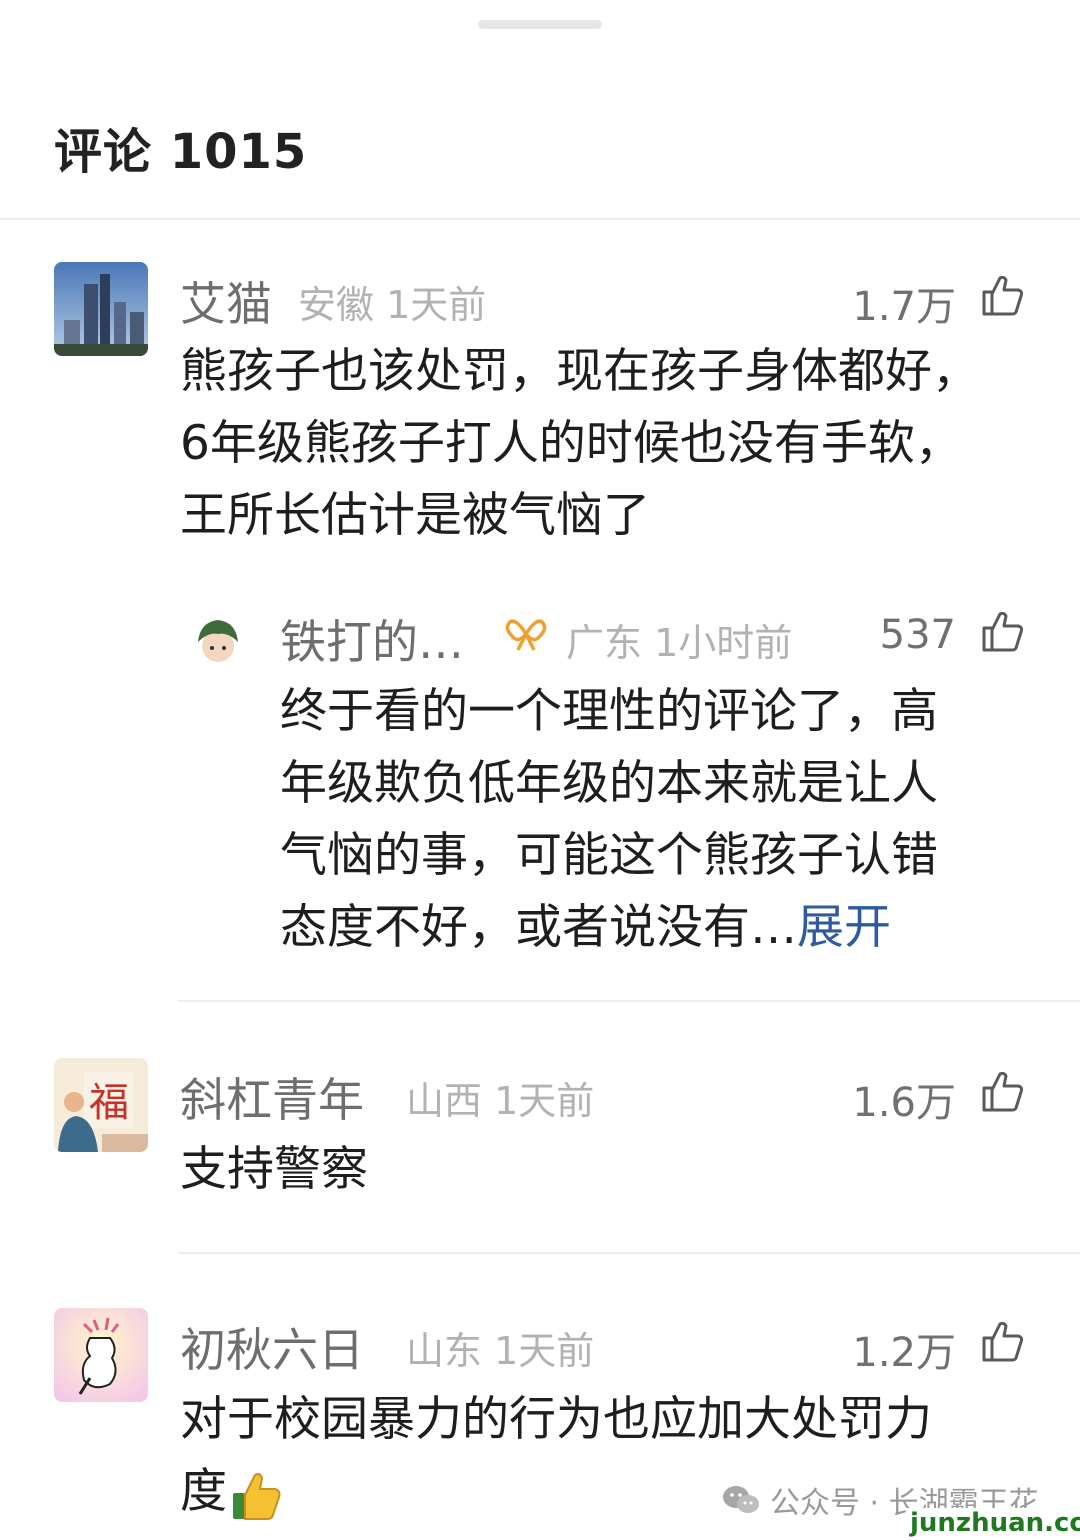 Image resolution: width=1080 pixels, height=1540 pixels. Describe the element at coordinates (109, 1103) in the screenshot. I see `avatar-glyph: 福` at that location.